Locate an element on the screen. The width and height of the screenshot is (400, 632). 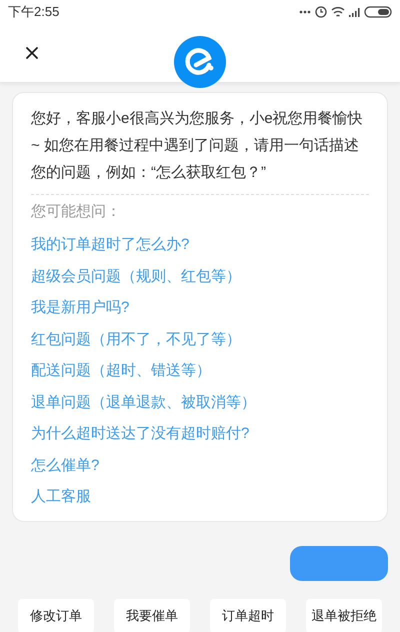
suggestion-link: 超级会员问题（规则、红包等） is located at coordinates (136, 276).